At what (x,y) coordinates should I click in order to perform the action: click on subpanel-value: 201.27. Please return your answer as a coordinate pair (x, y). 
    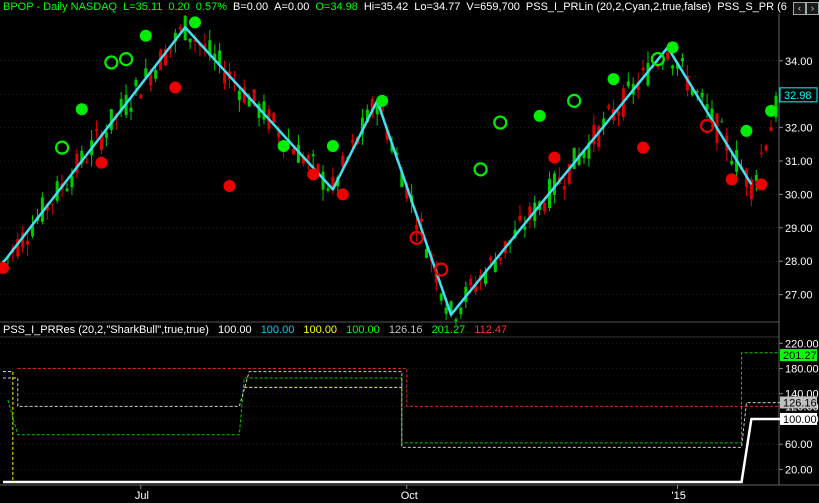
    Looking at the image, I should click on (448, 330).